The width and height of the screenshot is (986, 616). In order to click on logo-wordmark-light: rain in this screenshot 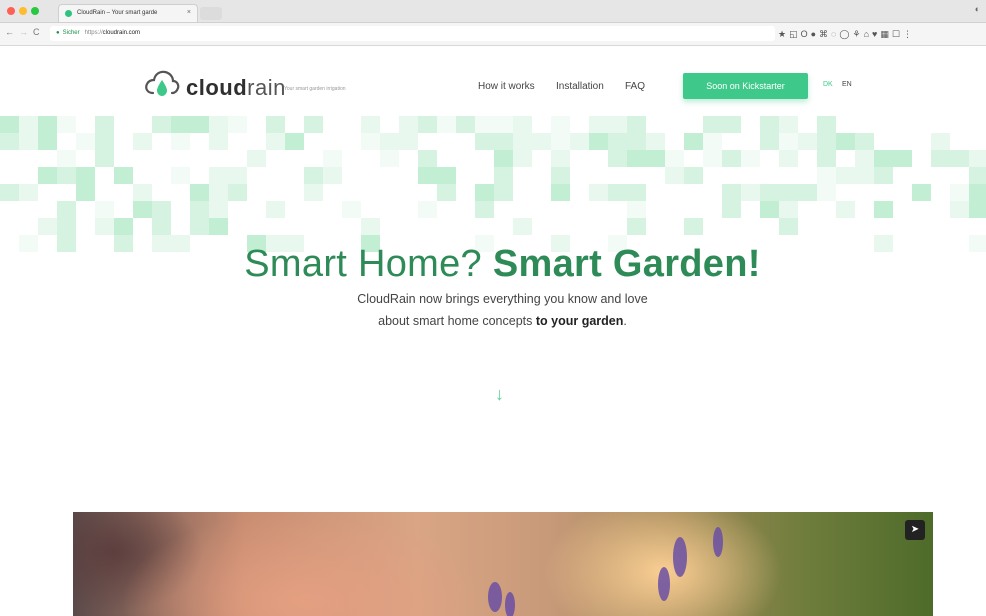, I will do `click(266, 87)`.